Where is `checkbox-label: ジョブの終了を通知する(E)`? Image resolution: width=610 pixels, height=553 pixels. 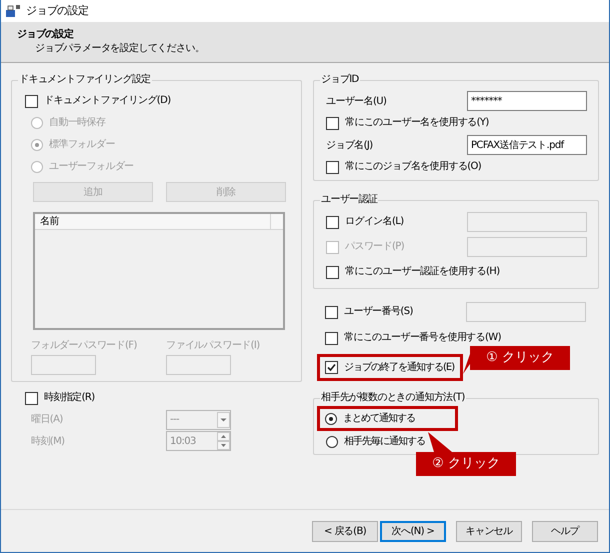
checkbox-label: ジョブの終了を通知する(E) is located at coordinates (399, 367).